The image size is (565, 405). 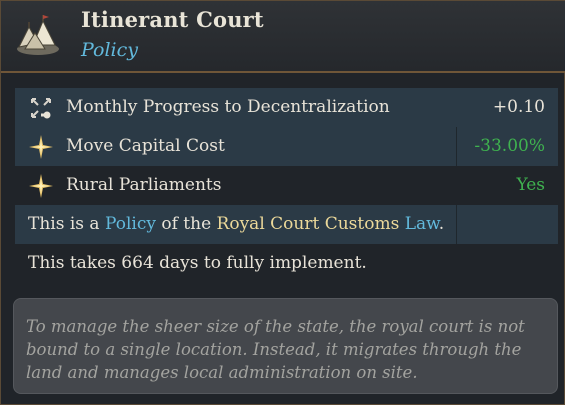 What do you see at coordinates (422, 224) in the screenshot?
I see `law-link: Law` at bounding box center [422, 224].